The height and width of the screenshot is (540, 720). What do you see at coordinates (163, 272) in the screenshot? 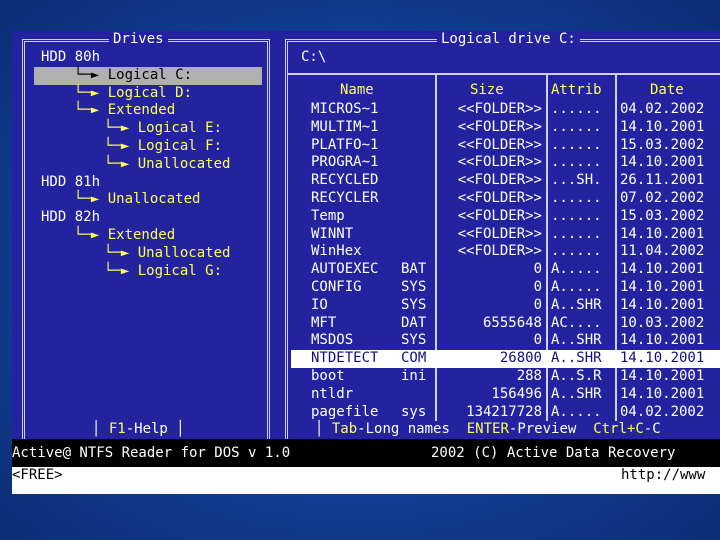
I see `partition-node: └─► Logical G:` at bounding box center [163, 272].